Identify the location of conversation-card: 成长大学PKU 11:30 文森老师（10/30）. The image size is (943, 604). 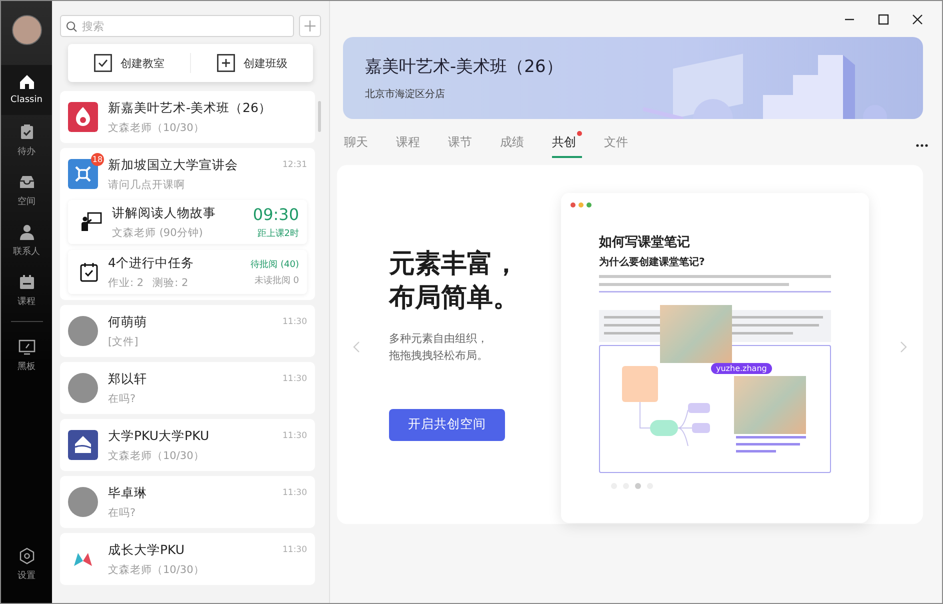
(187, 559).